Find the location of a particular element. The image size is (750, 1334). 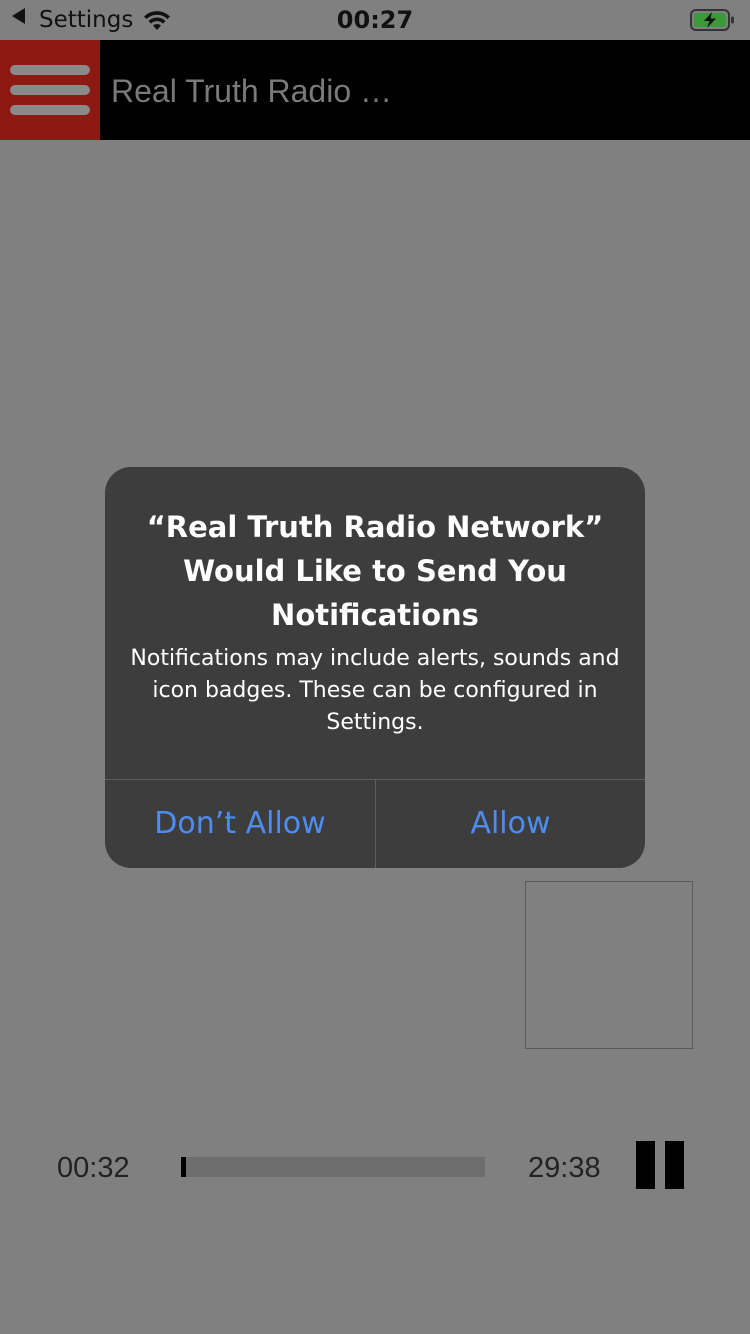

allow-button: Allow is located at coordinates (510, 824).